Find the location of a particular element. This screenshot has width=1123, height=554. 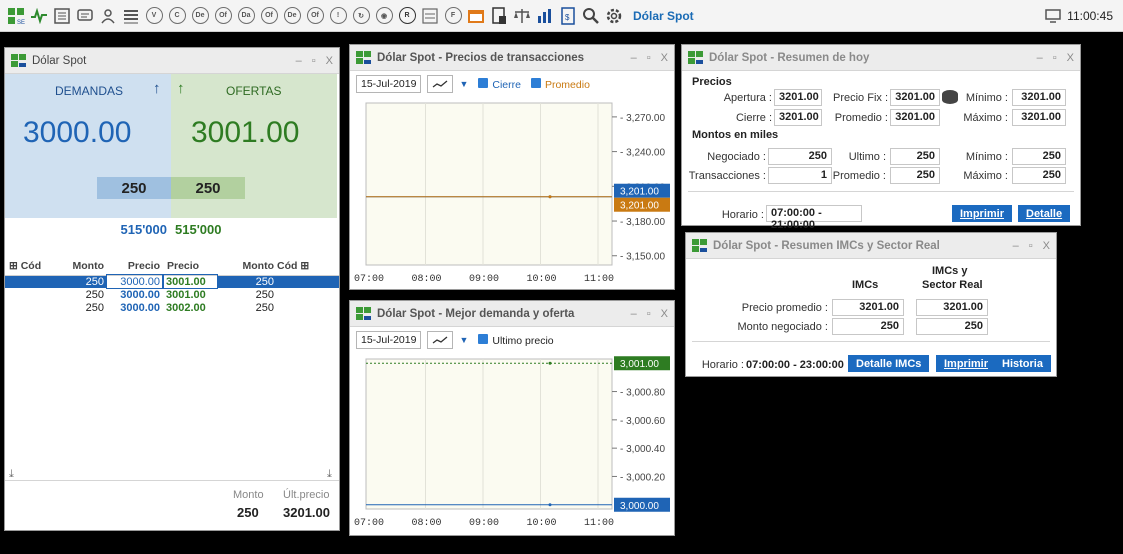

ultimo-value: 250 is located at coordinates (915, 156).